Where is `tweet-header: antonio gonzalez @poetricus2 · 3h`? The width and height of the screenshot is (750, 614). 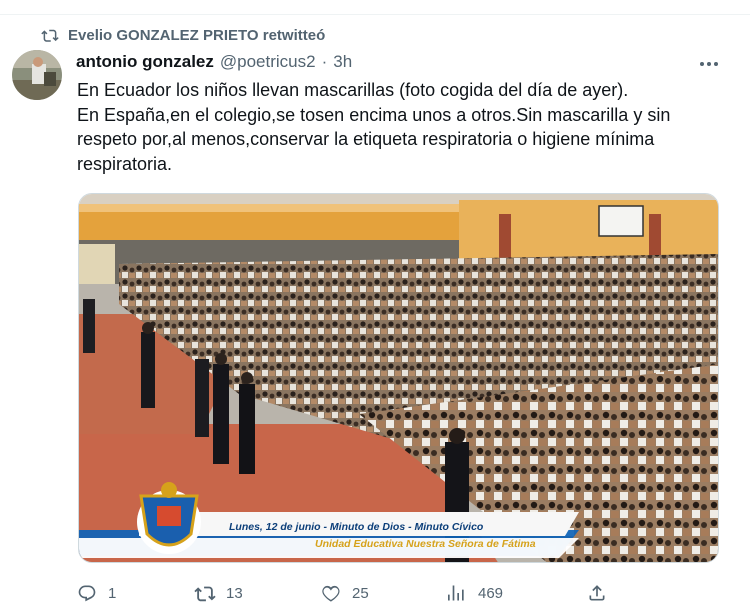 tweet-header: antonio gonzalez @poetricus2 · 3h is located at coordinates (214, 62).